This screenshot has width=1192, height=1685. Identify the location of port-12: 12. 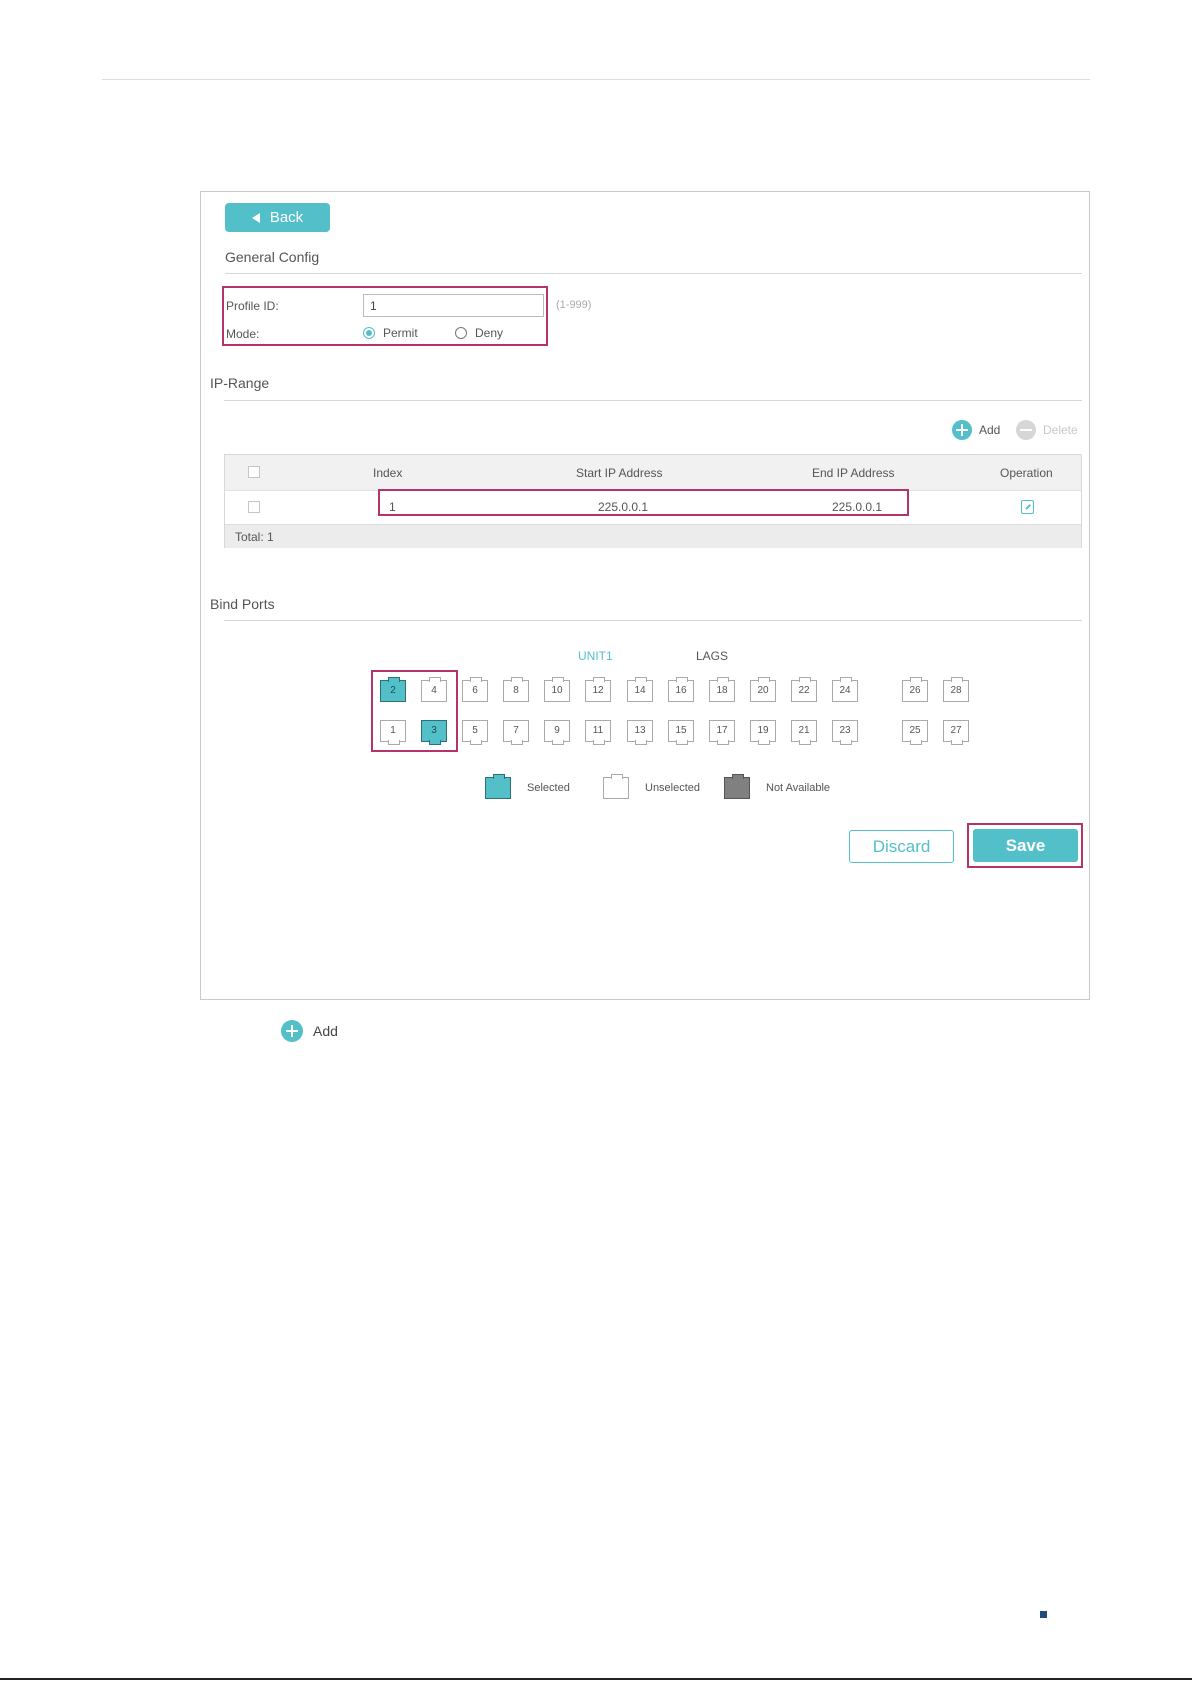
(598, 689).